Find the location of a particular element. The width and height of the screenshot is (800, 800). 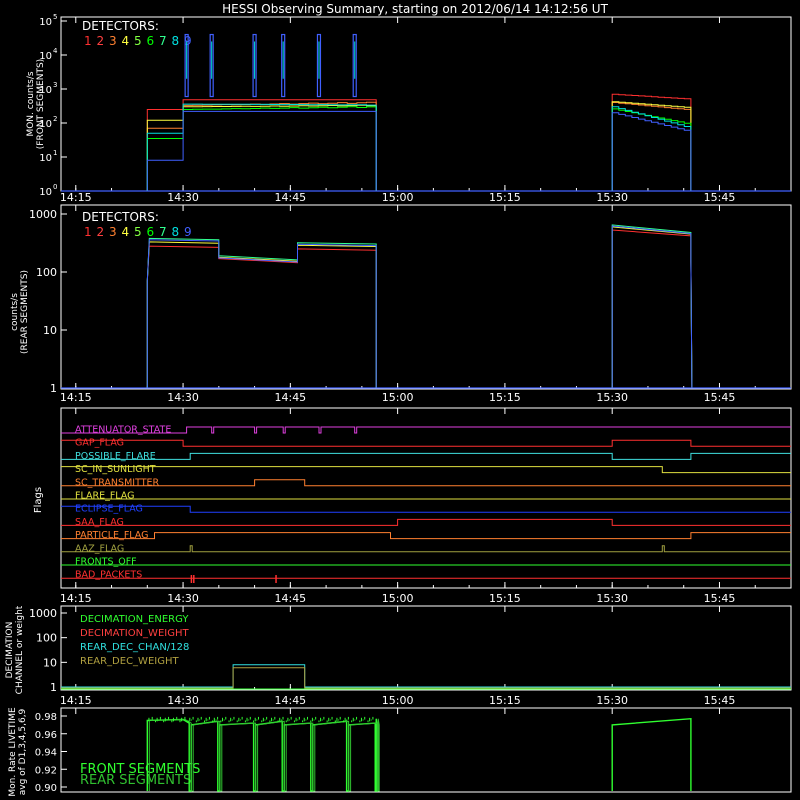

rear-xtick-label: 14:30 is located at coordinates (183, 397).